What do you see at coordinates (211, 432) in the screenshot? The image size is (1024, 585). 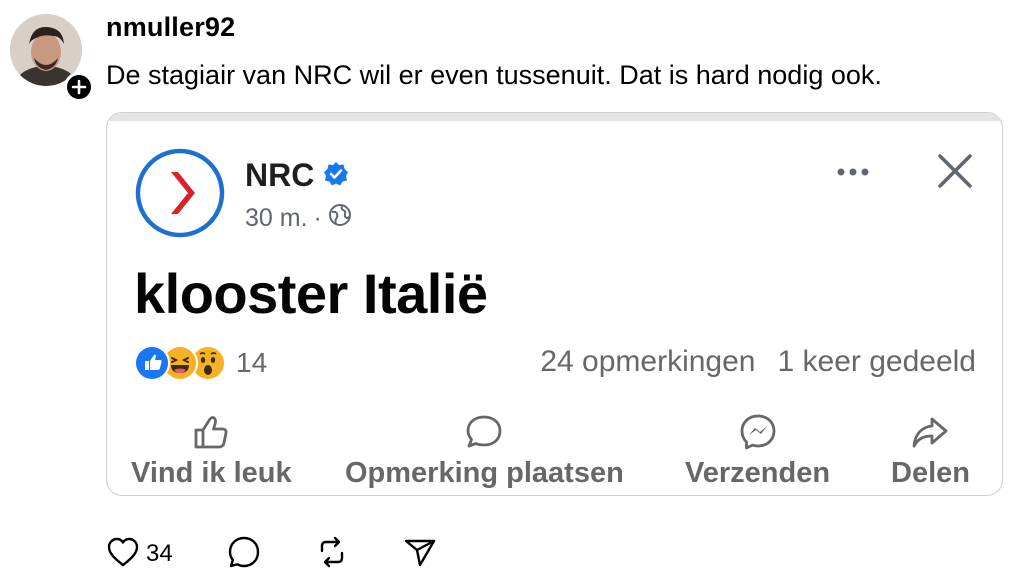 I see `thumbs-up-icon` at bounding box center [211, 432].